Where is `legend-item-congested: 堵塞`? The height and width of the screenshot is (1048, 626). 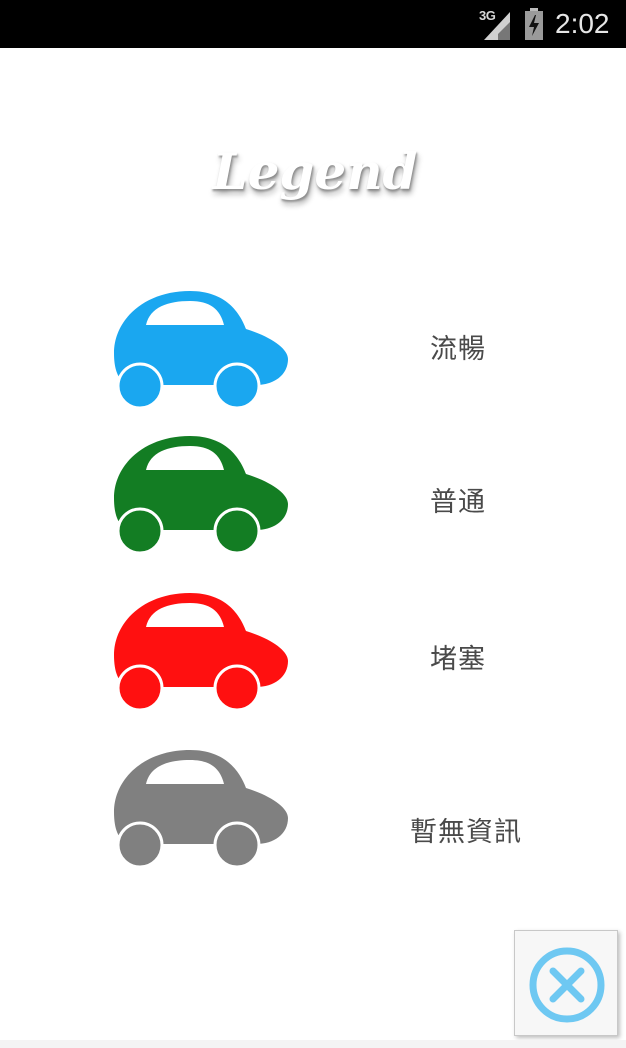
legend-item-congested: 堵塞 is located at coordinates (313, 657).